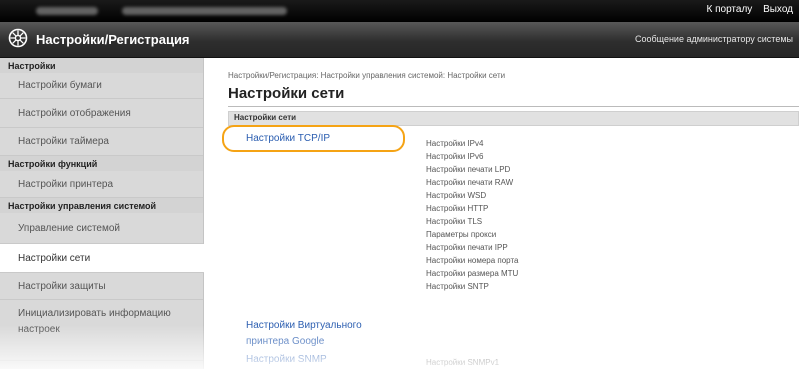 The height and width of the screenshot is (369, 799). I want to click on tcpip-subitem: Настройки IPv6, so click(455, 156).